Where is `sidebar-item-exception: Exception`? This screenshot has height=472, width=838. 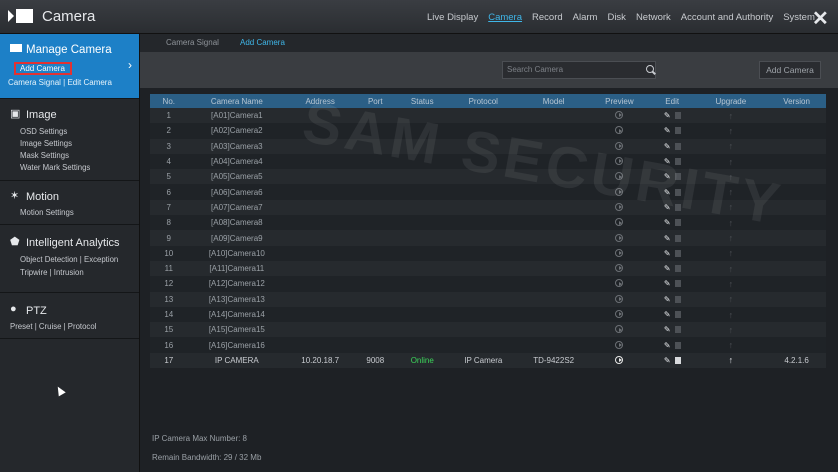
sidebar-item-exception: Exception is located at coordinates (101, 259).